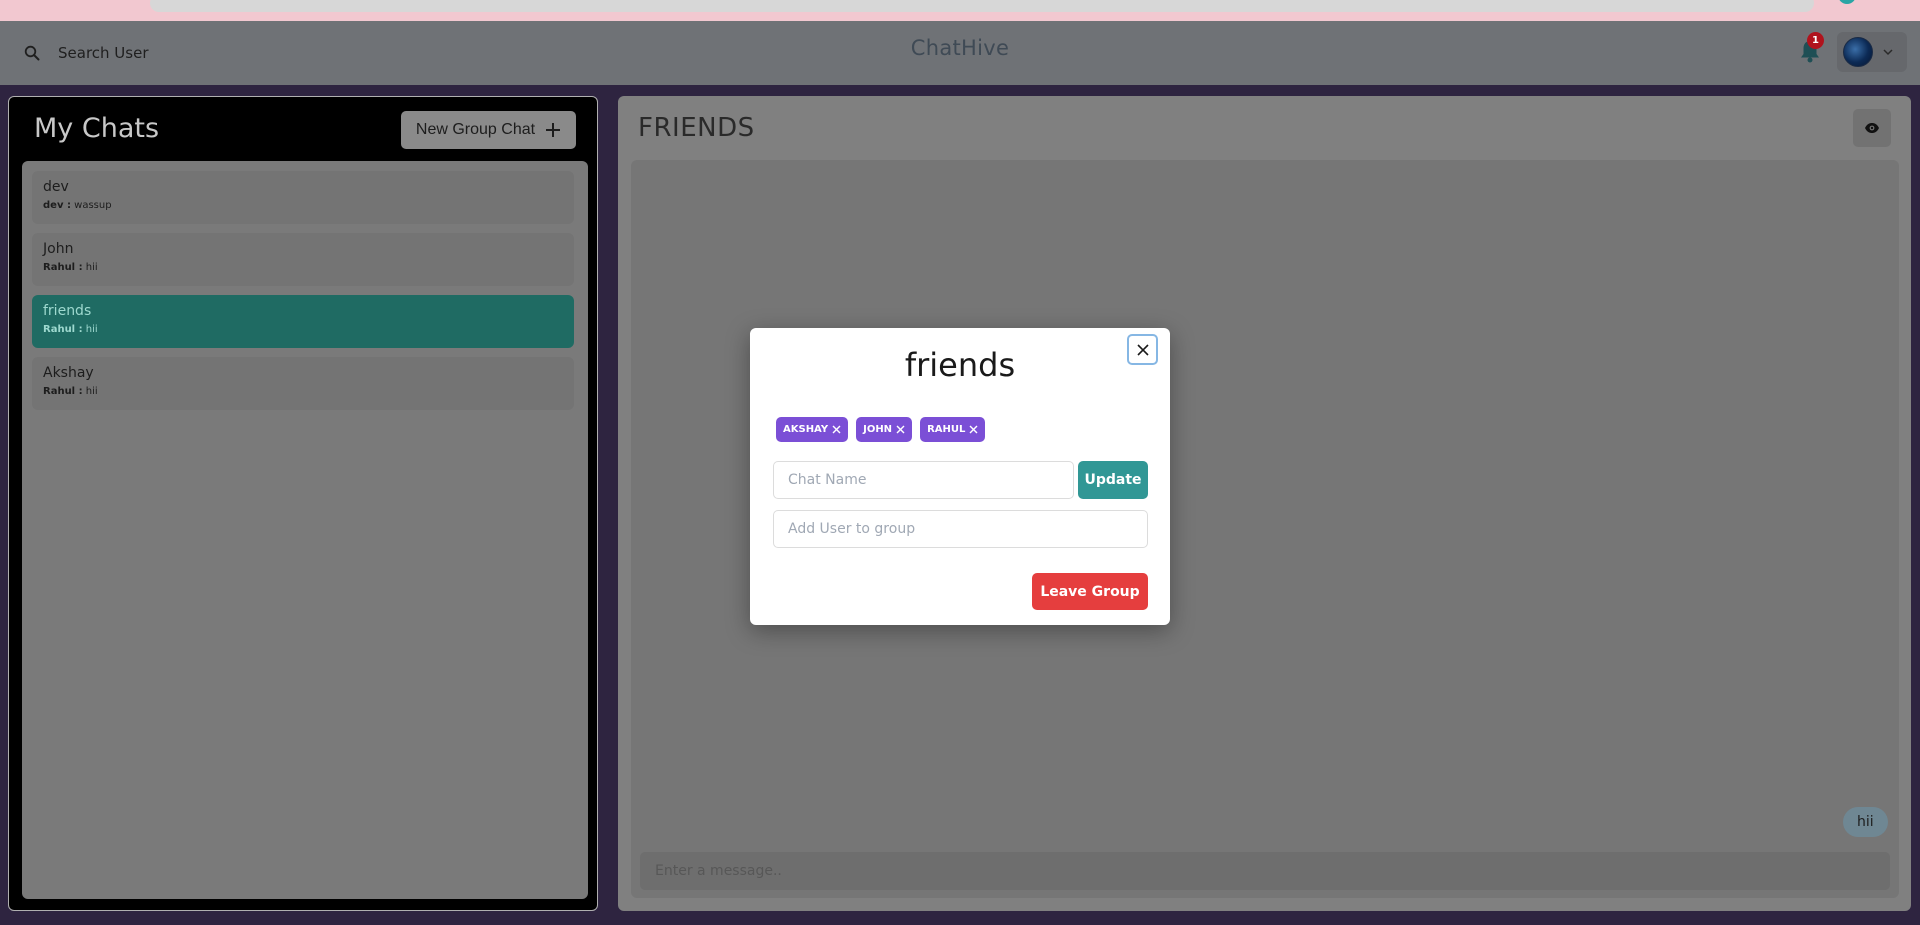  Describe the element at coordinates (68, 373) in the screenshot. I see `chat-item-name: Akshay` at that location.